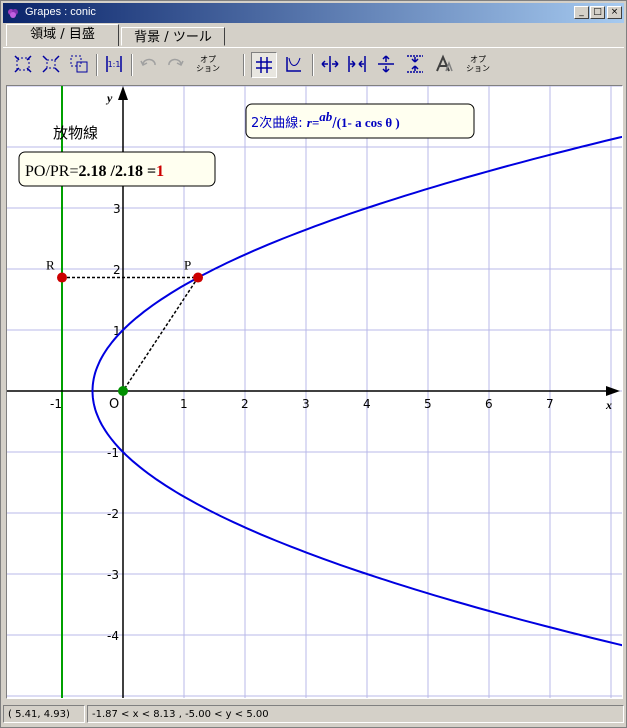 This screenshot has height=728, width=627. I want to click on x-tick-label: 2, so click(245, 404).